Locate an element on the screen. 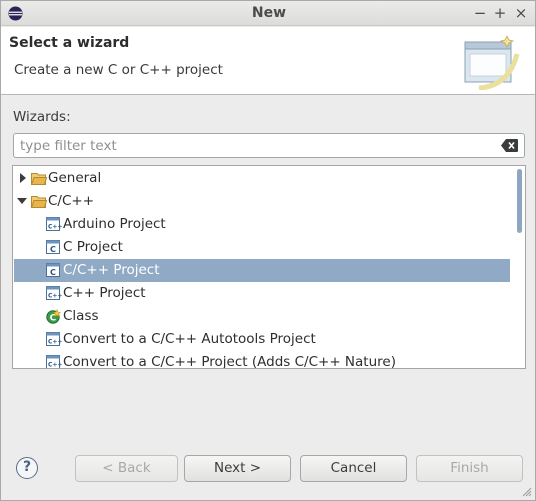 This screenshot has height=501, width=536. help-button: ? is located at coordinates (27, 468).